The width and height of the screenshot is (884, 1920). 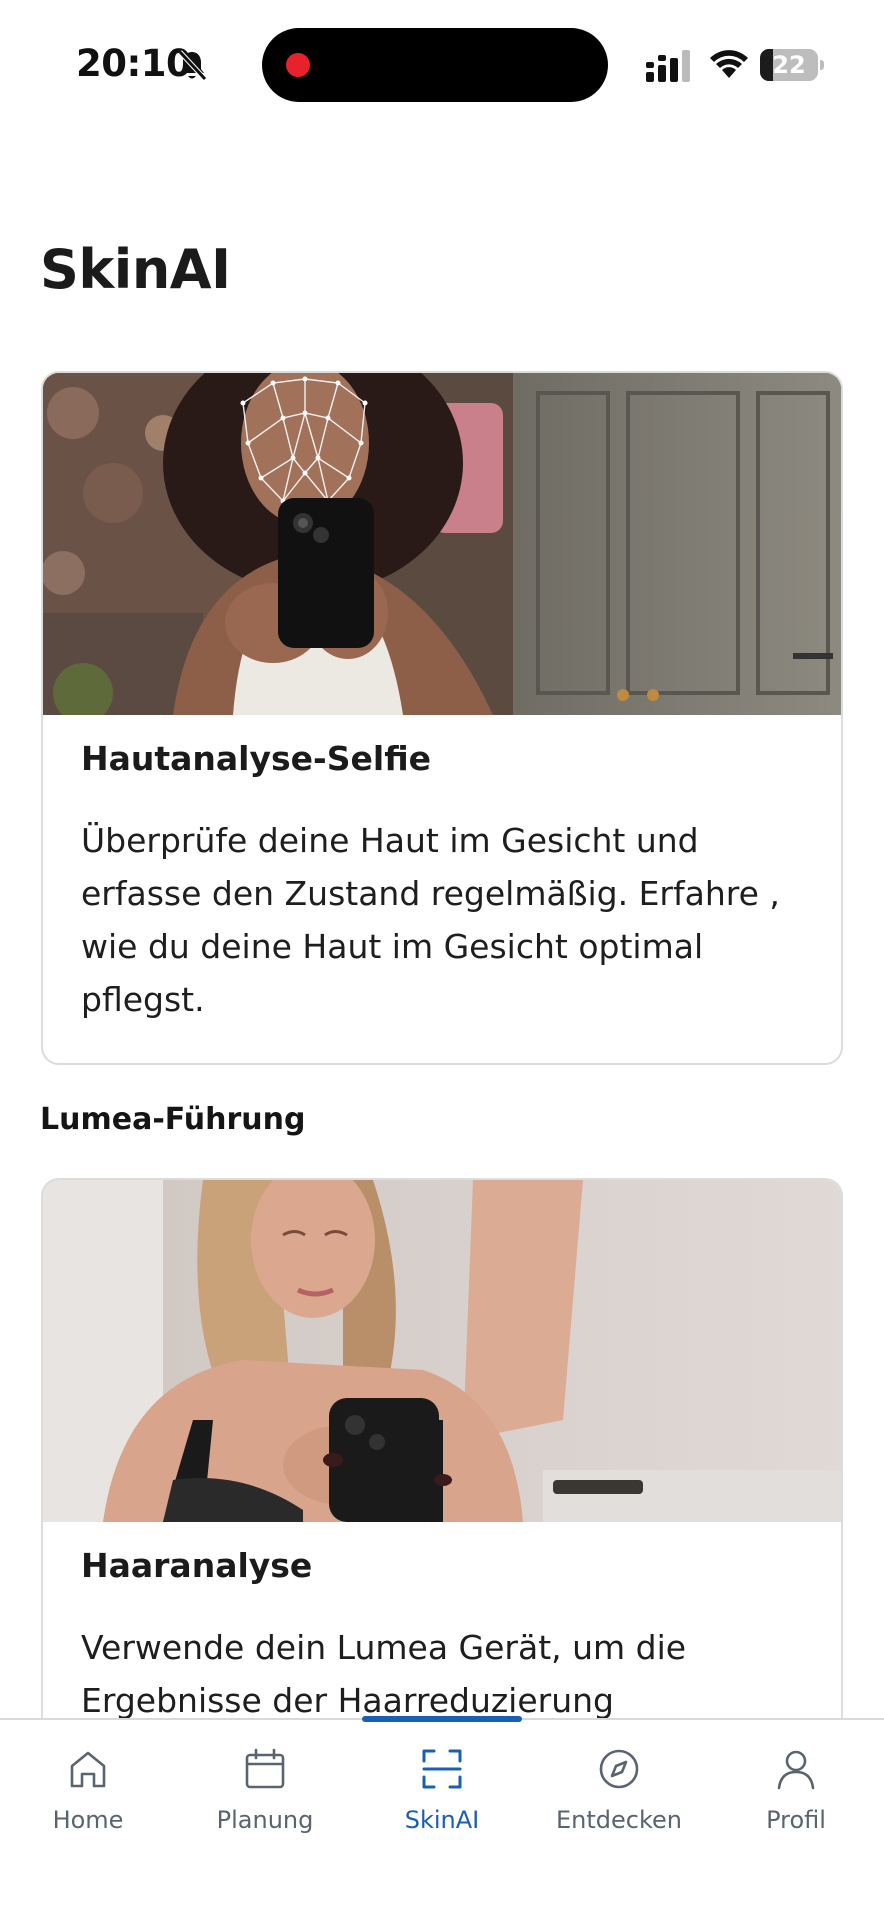 I want to click on cellular-signal-icon, so click(x=668, y=66).